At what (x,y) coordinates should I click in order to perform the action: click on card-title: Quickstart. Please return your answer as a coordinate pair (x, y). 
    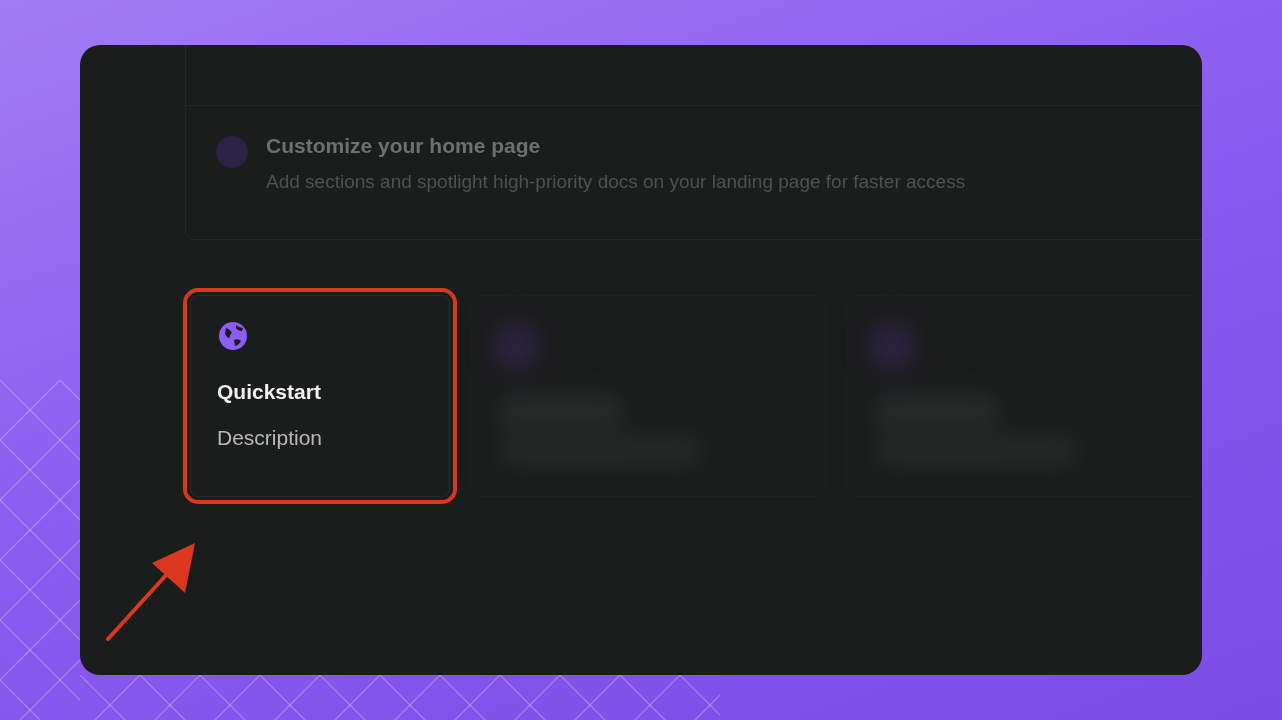
    Looking at the image, I should click on (269, 392).